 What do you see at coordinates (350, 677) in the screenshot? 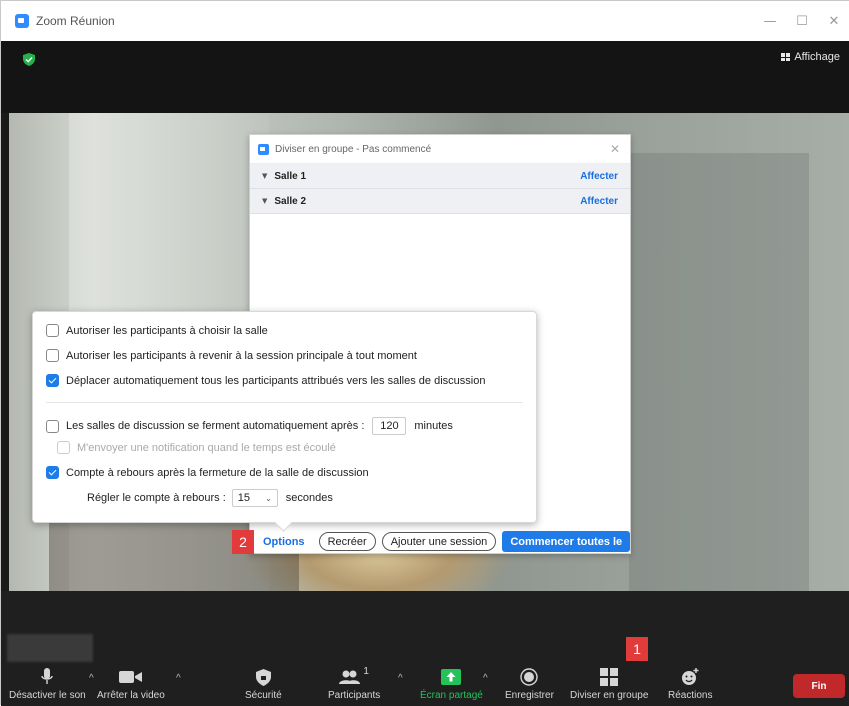
I see `participants-icon` at bounding box center [350, 677].